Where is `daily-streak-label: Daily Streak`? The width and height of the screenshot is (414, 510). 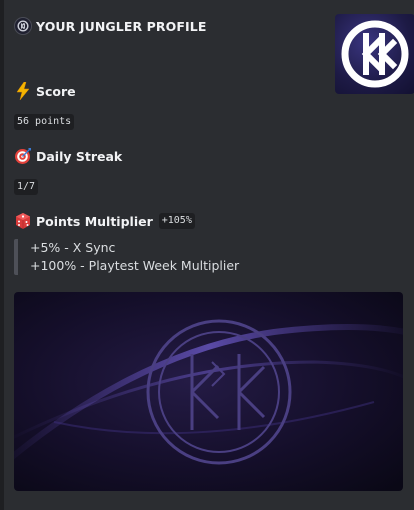
daily-streak-label: Daily Streak is located at coordinates (79, 156).